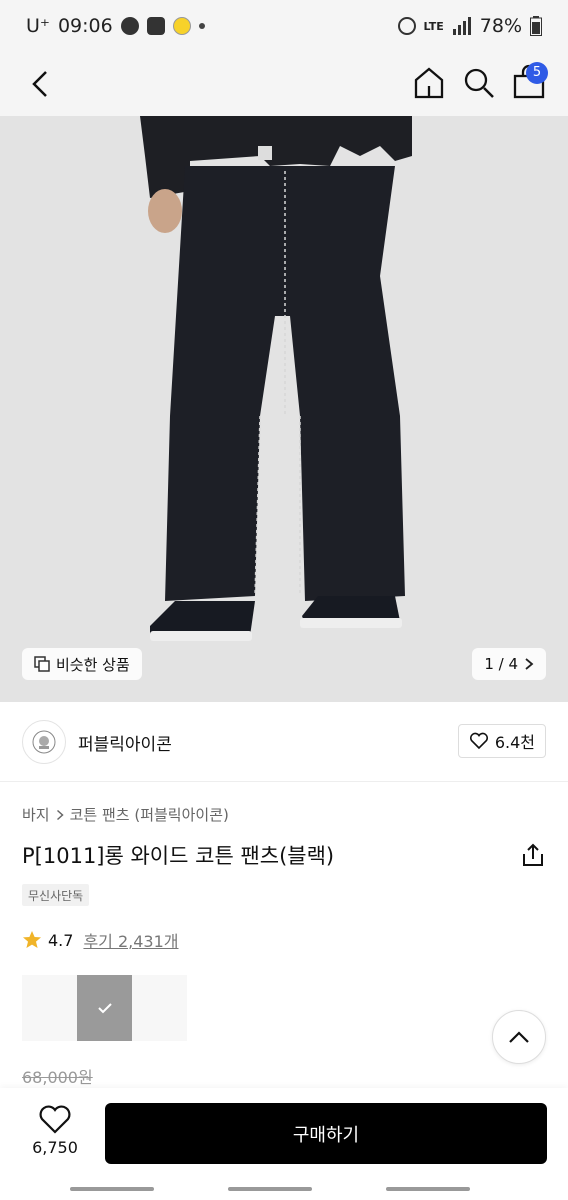 The width and height of the screenshot is (568, 1200). What do you see at coordinates (36, 814) in the screenshot?
I see `breadcrumb-category: 바지` at bounding box center [36, 814].